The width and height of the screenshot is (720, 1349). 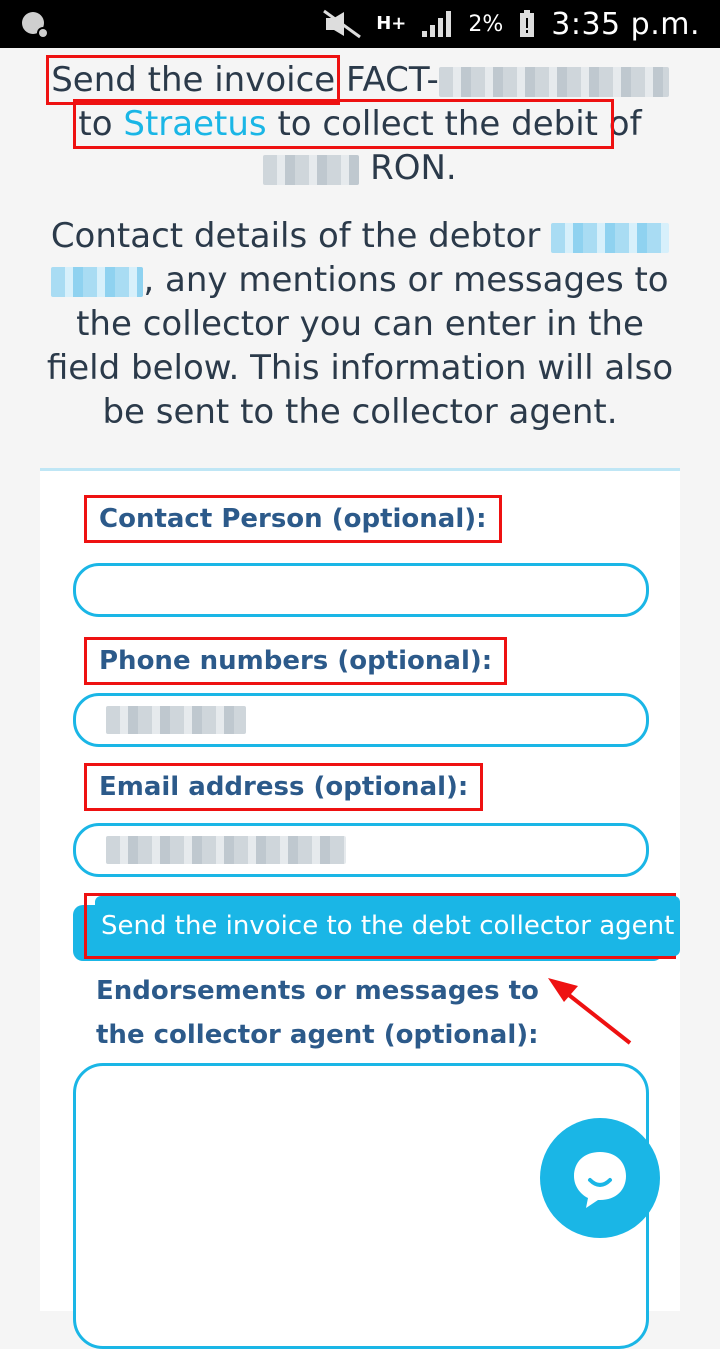 What do you see at coordinates (35, 25) in the screenshot?
I see `notification-icon` at bounding box center [35, 25].